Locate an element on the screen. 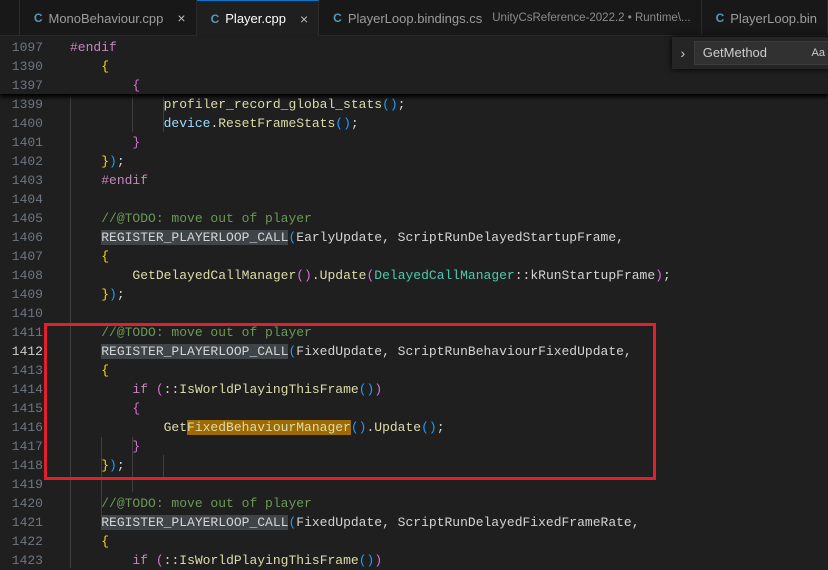 The height and width of the screenshot is (570, 828). code-line: 1422 { is located at coordinates (414, 541).